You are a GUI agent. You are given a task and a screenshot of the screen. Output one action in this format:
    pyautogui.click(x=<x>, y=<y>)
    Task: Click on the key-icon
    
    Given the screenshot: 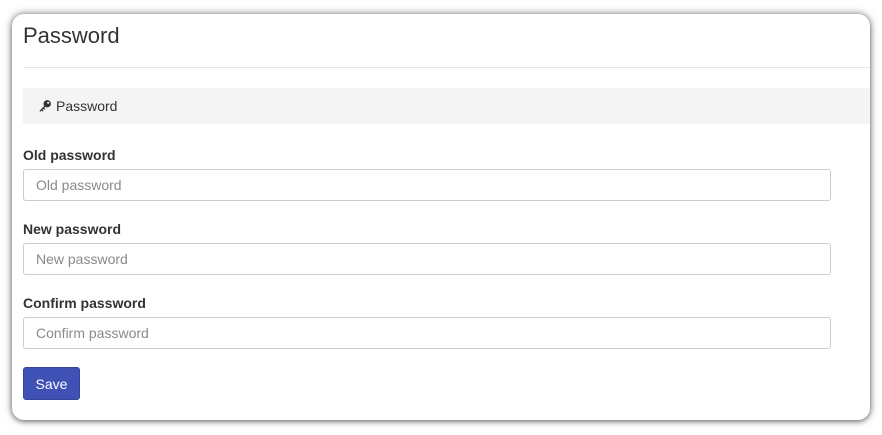 What is the action you would take?
    pyautogui.click(x=45, y=106)
    